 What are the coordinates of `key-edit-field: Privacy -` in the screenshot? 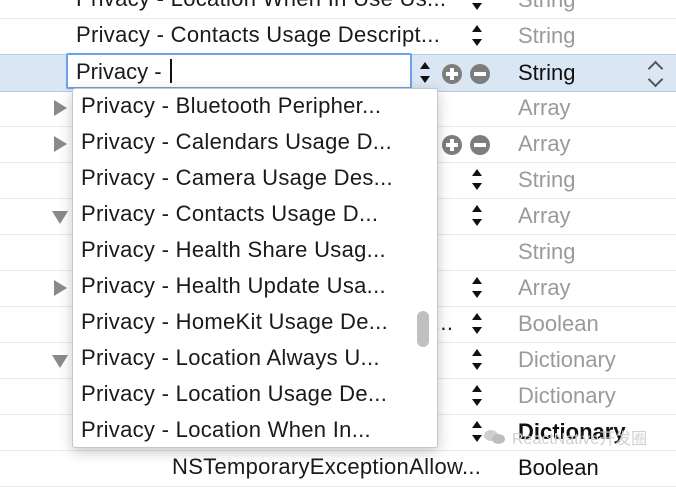 It's located at (239, 71).